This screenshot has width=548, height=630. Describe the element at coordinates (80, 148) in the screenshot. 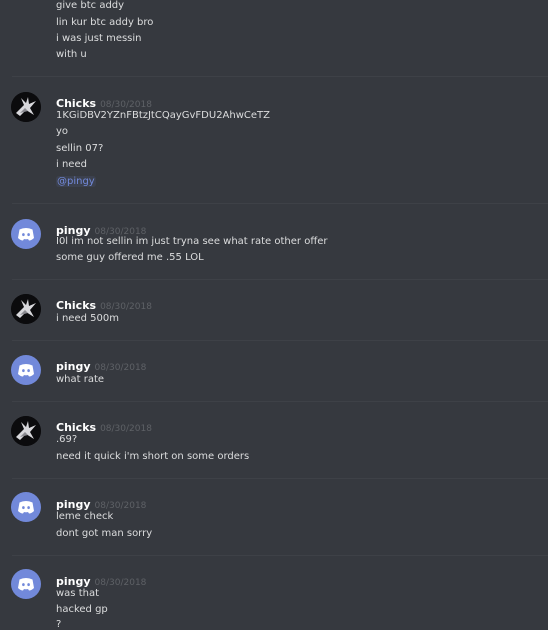

I see `message-line: sellin 07?` at that location.